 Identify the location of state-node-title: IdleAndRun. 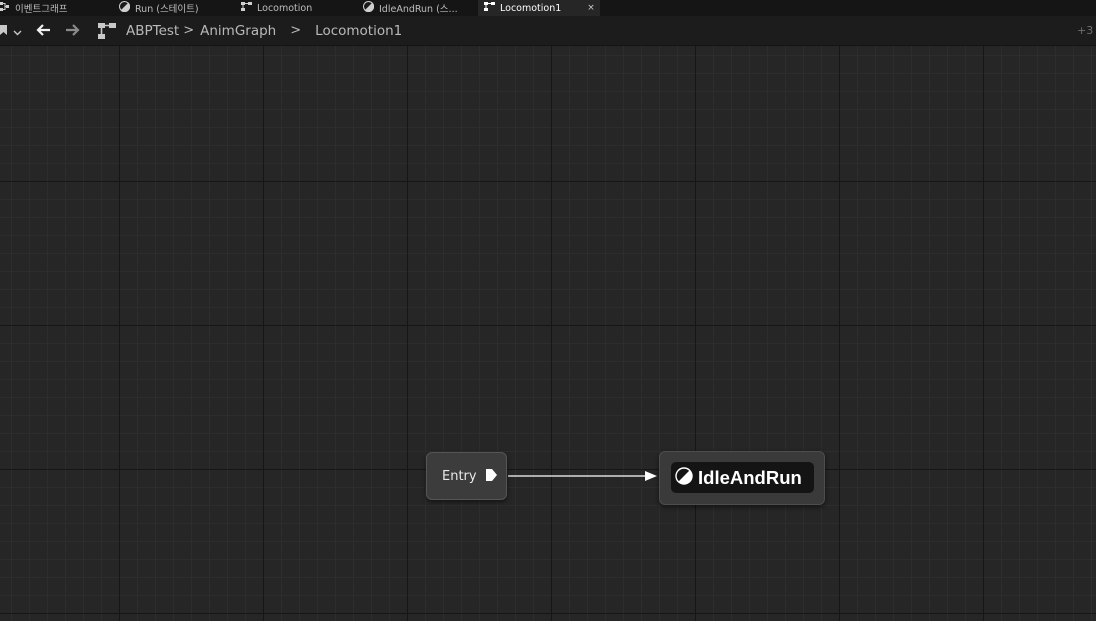
(742, 477).